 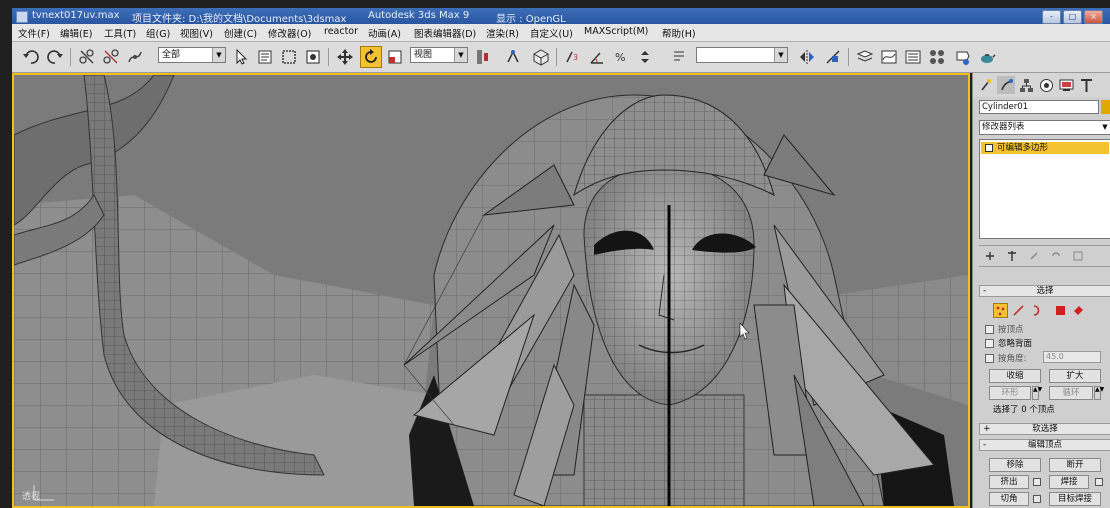 What do you see at coordinates (1008, 343) in the screenshot?
I see `ignore-backfacing-checkbox: 忽略背面` at bounding box center [1008, 343].